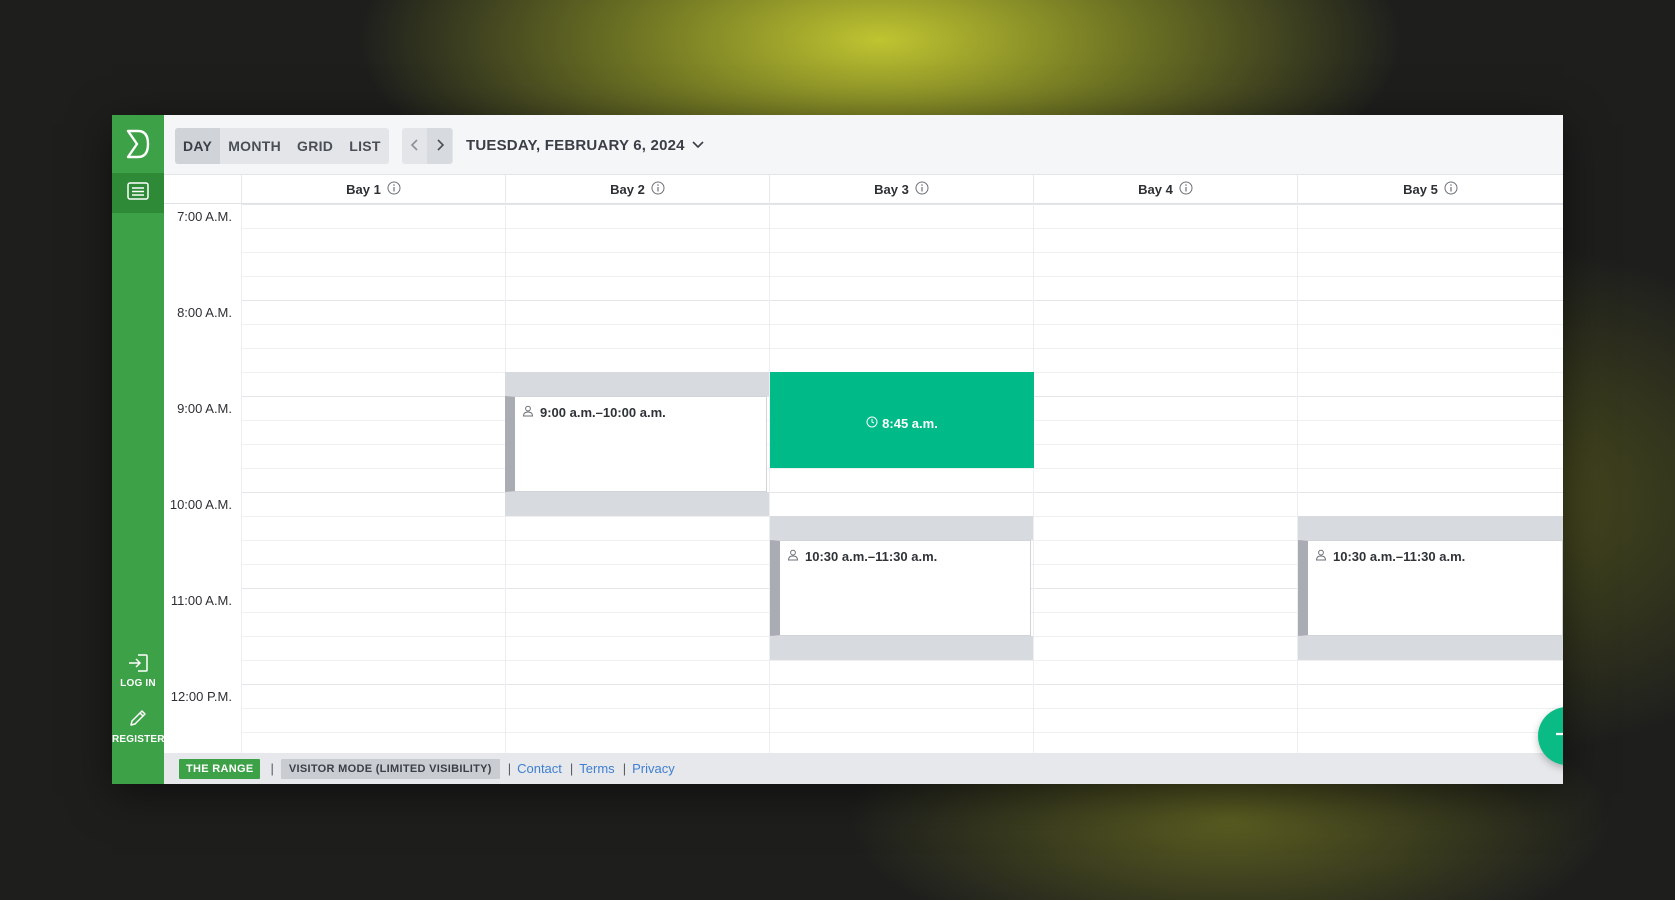 The image size is (1675, 900). Describe the element at coordinates (200, 504) in the screenshot. I see `time-label: 10:00 A.M.` at that location.